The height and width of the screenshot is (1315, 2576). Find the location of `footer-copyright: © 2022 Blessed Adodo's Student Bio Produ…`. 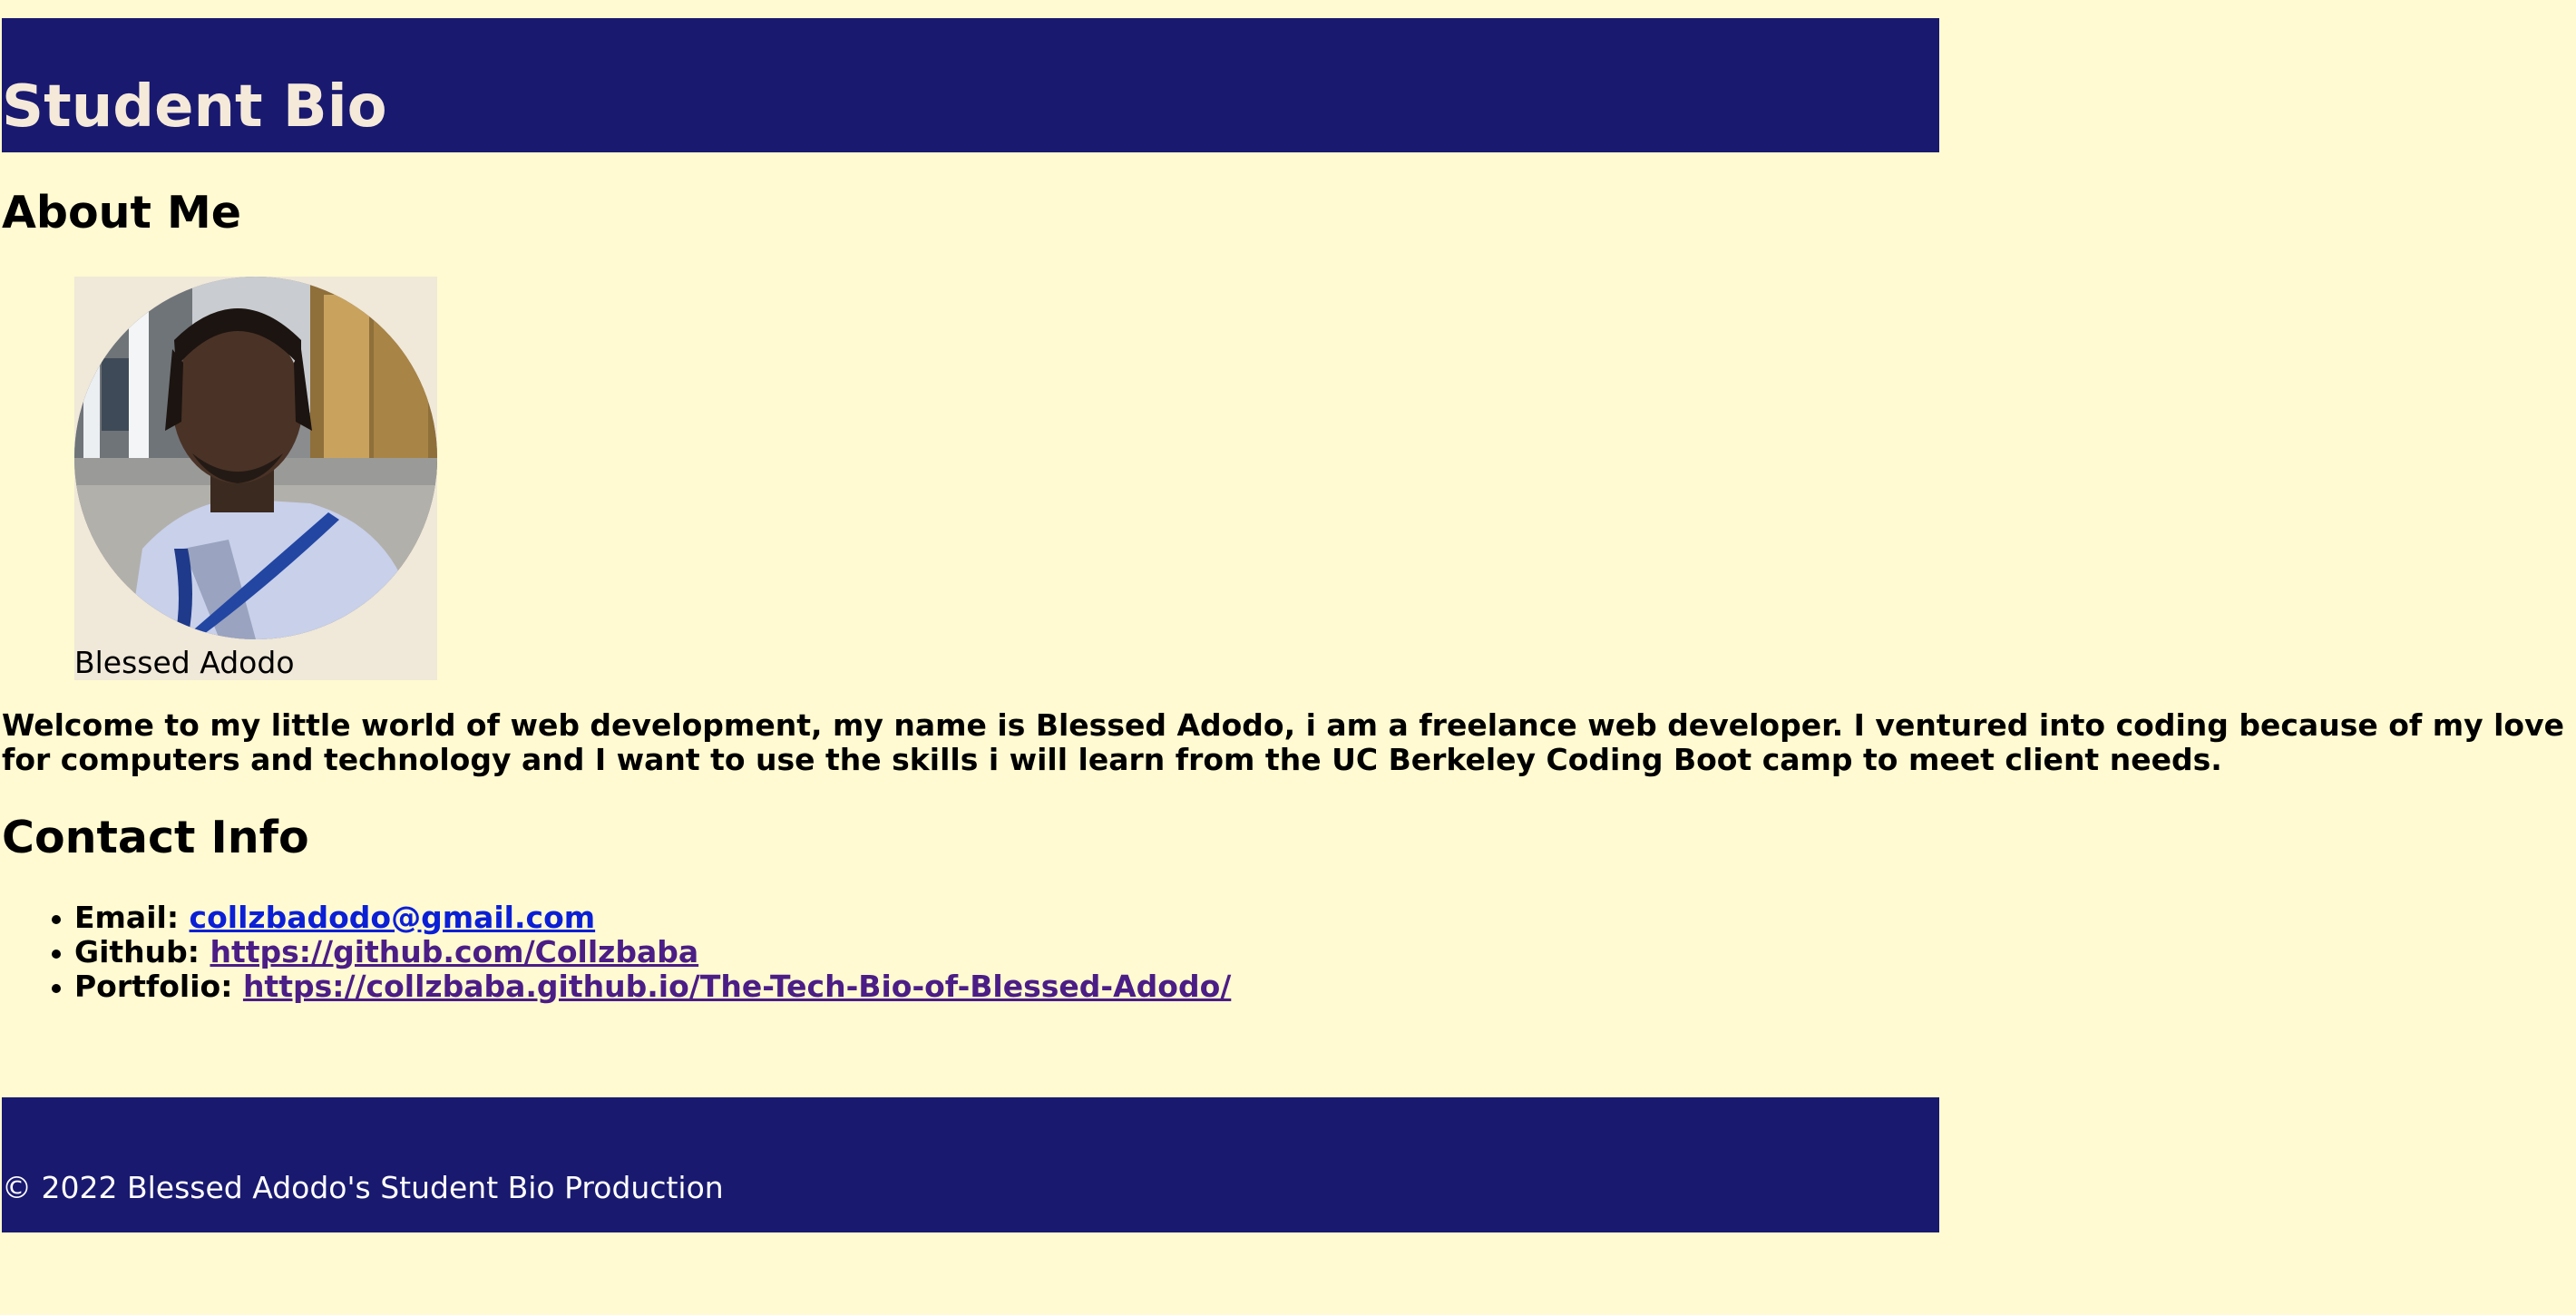

footer-copyright: © 2022 Blessed Adodo's Student Bio Produ… is located at coordinates (363, 1188).